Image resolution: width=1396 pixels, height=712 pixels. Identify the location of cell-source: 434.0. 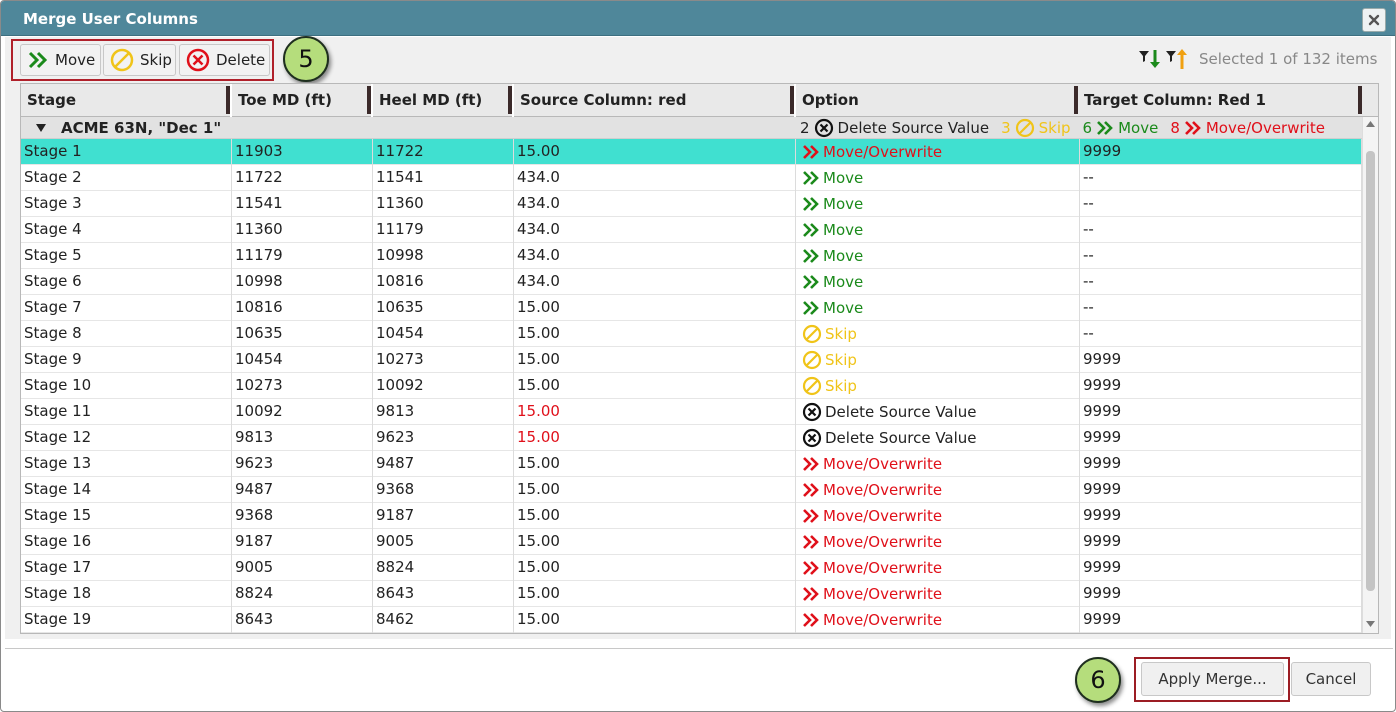
(655, 282).